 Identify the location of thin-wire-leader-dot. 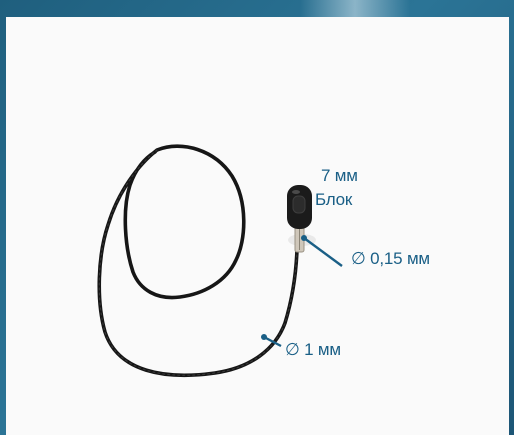
(304, 238).